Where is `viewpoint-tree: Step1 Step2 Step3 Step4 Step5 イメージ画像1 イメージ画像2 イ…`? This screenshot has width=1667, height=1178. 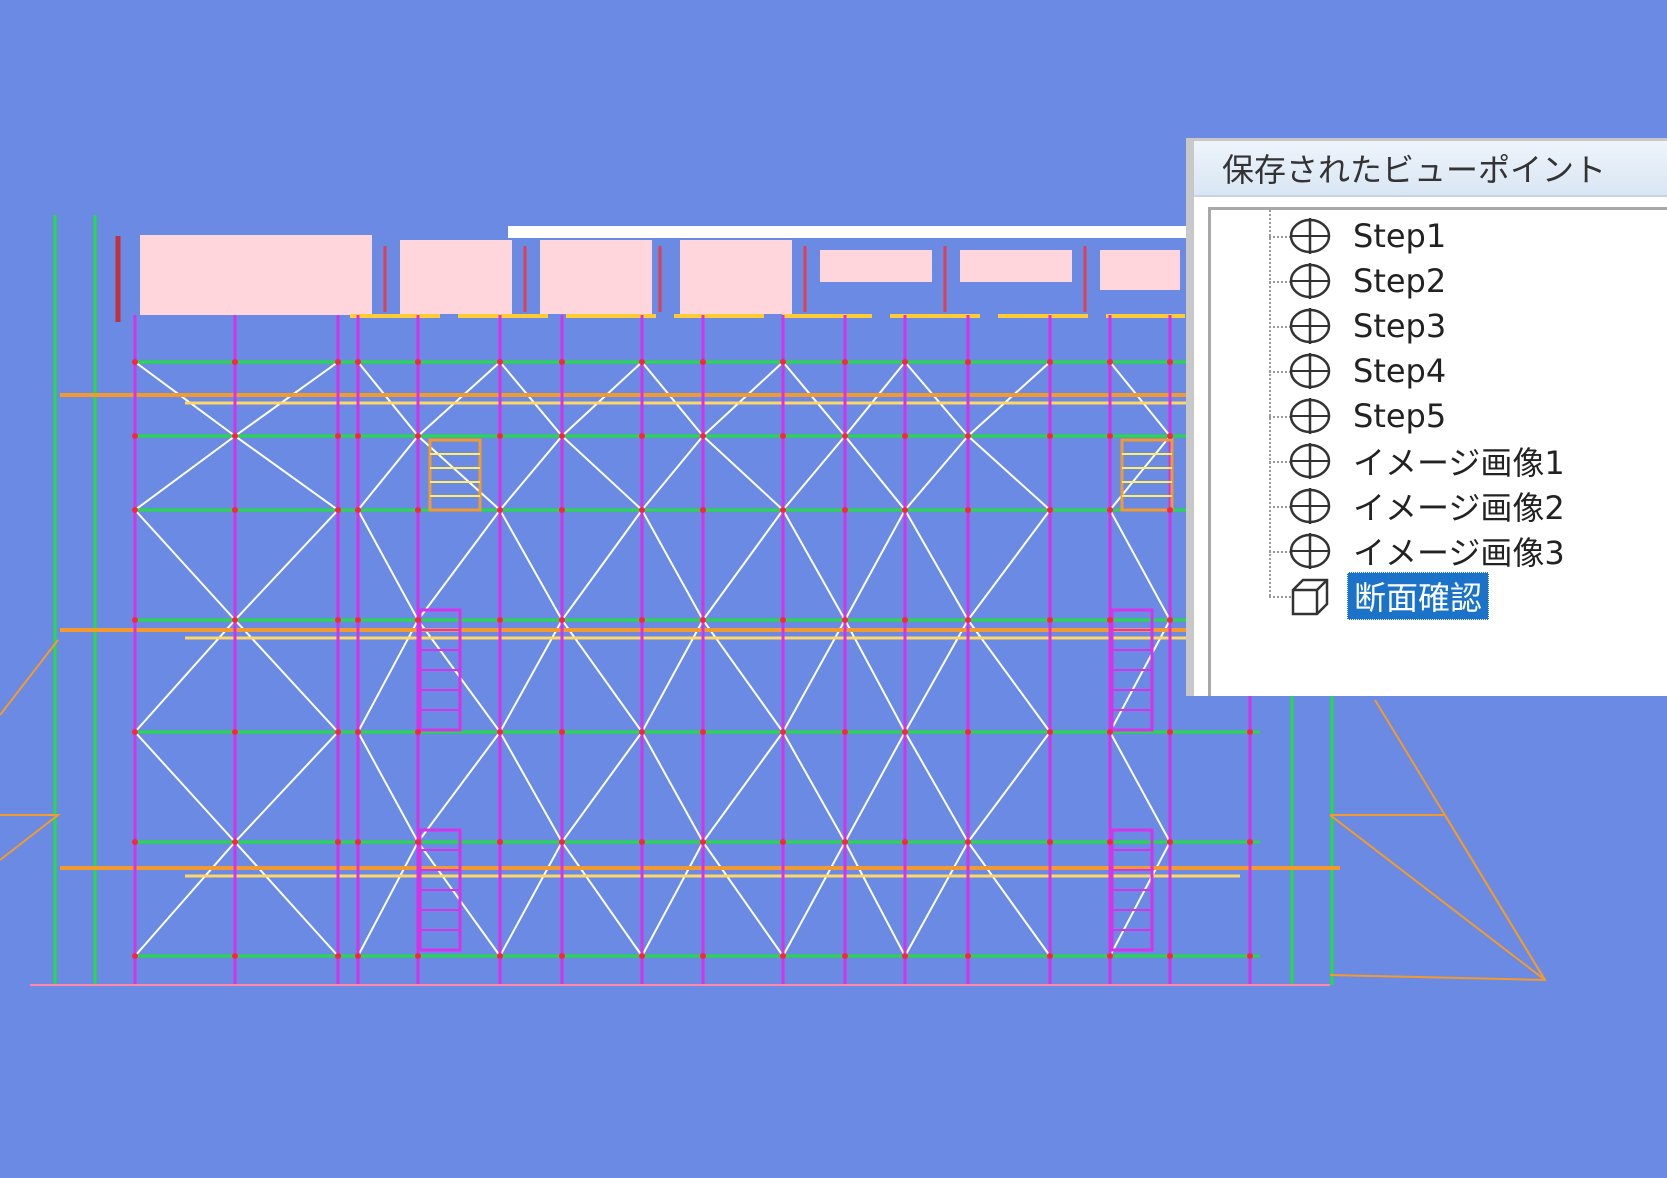
viewpoint-tree: Step1 Step2 Step3 Step4 Step5 イメージ画像1 イメージ画像2 イ… is located at coordinates (1437, 451).